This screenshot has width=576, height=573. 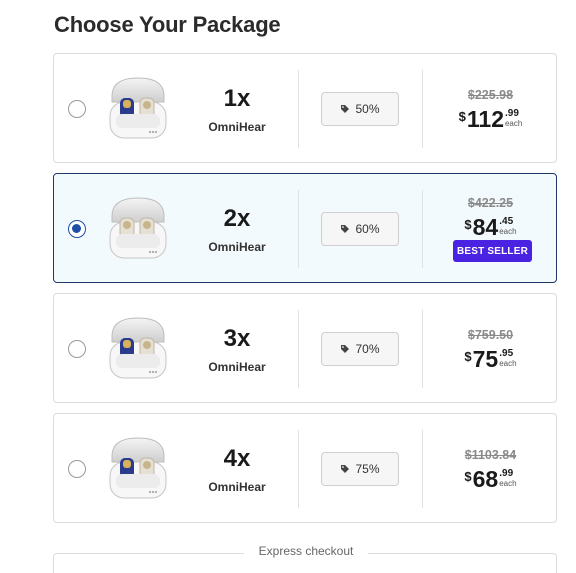 I want to click on discount-badge: 50%, so click(x=360, y=109).